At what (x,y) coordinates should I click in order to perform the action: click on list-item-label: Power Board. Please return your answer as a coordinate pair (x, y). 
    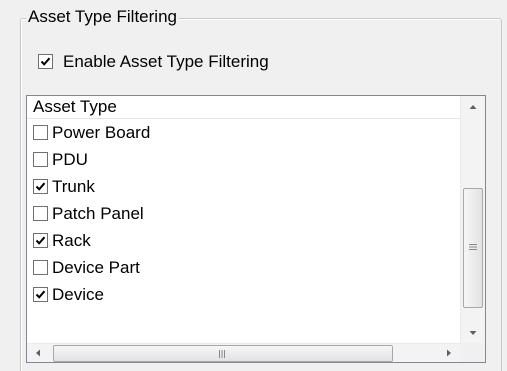
    Looking at the image, I should click on (101, 132).